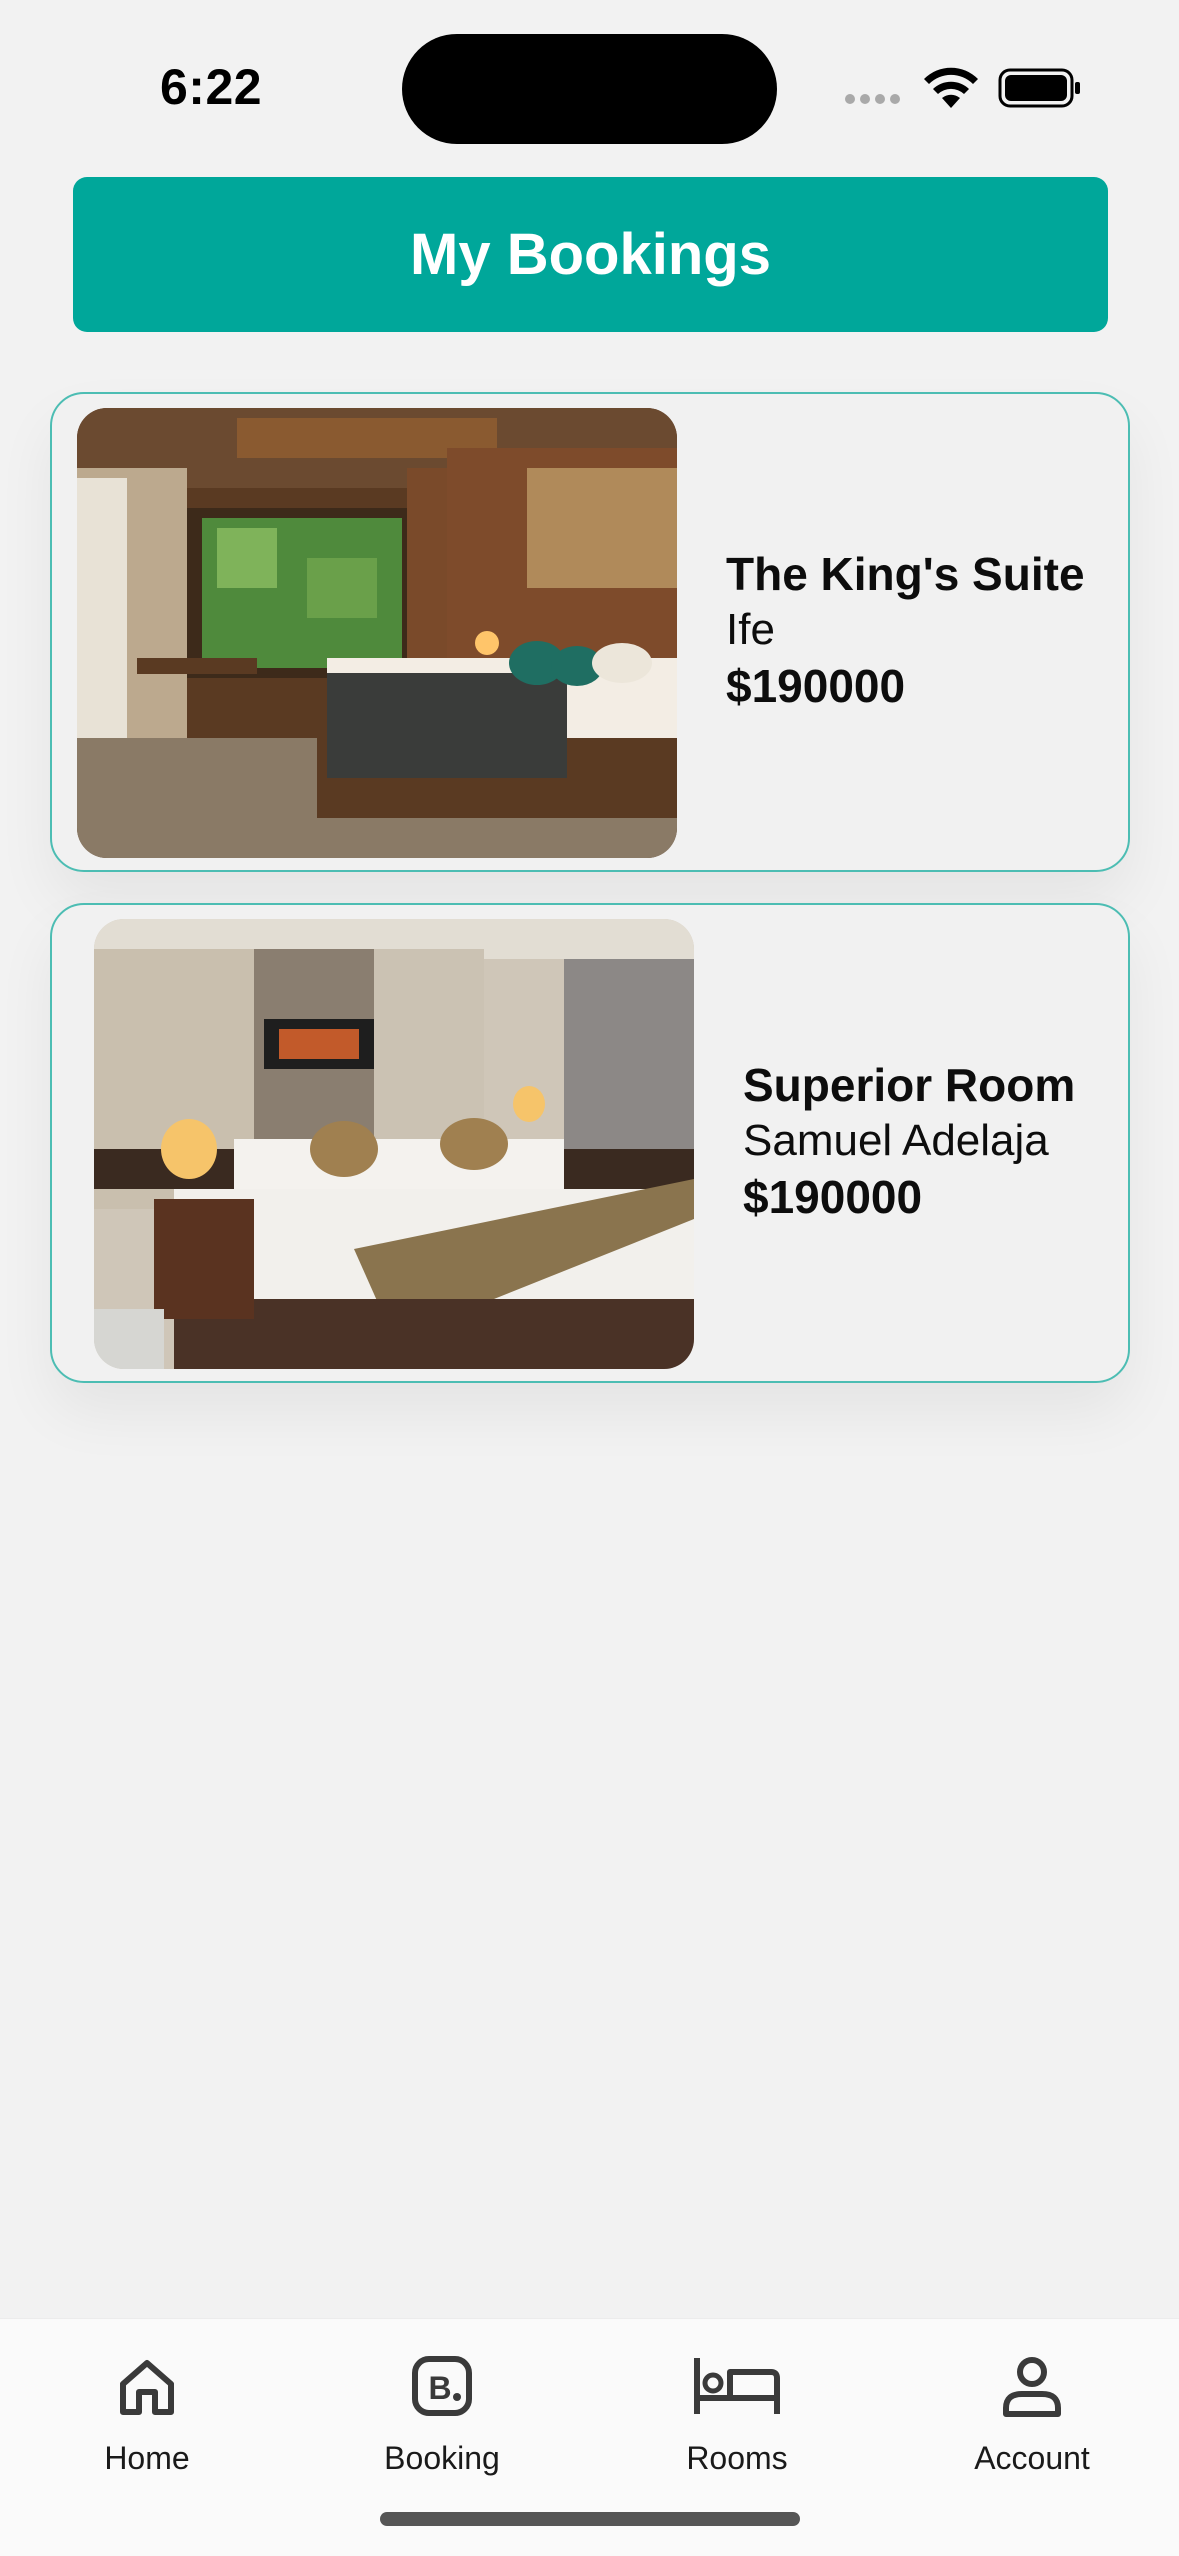 This screenshot has height=2556, width=1179. Describe the element at coordinates (909, 1085) in the screenshot. I see `room-name: Superior Room` at that location.